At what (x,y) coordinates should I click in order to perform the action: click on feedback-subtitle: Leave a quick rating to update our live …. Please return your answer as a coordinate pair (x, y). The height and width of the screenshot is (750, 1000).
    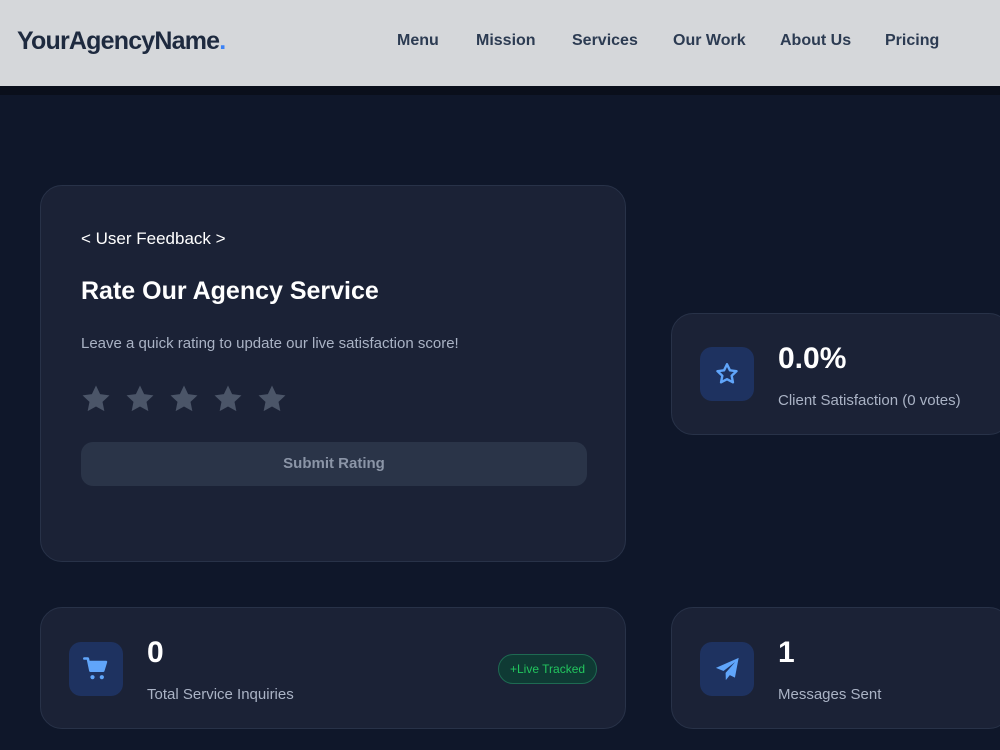
    Looking at the image, I should click on (270, 343).